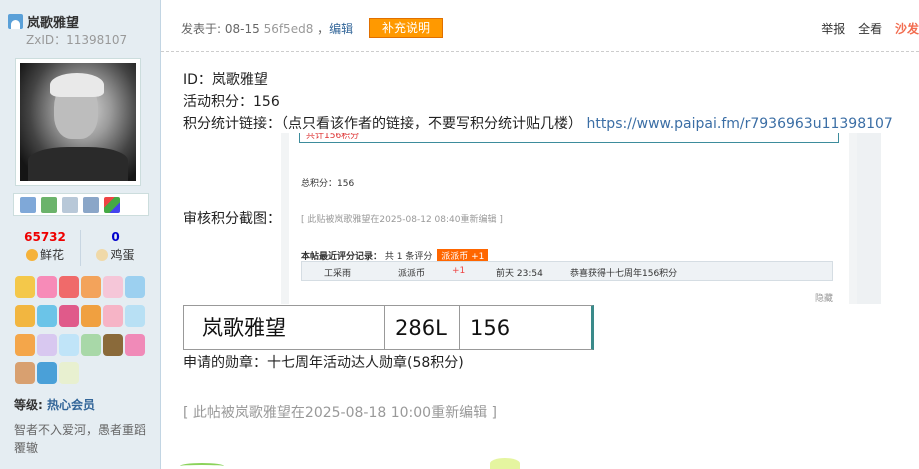 This screenshot has width=919, height=469. Describe the element at coordinates (31, 255) in the screenshot. I see `flower-icon` at that location.